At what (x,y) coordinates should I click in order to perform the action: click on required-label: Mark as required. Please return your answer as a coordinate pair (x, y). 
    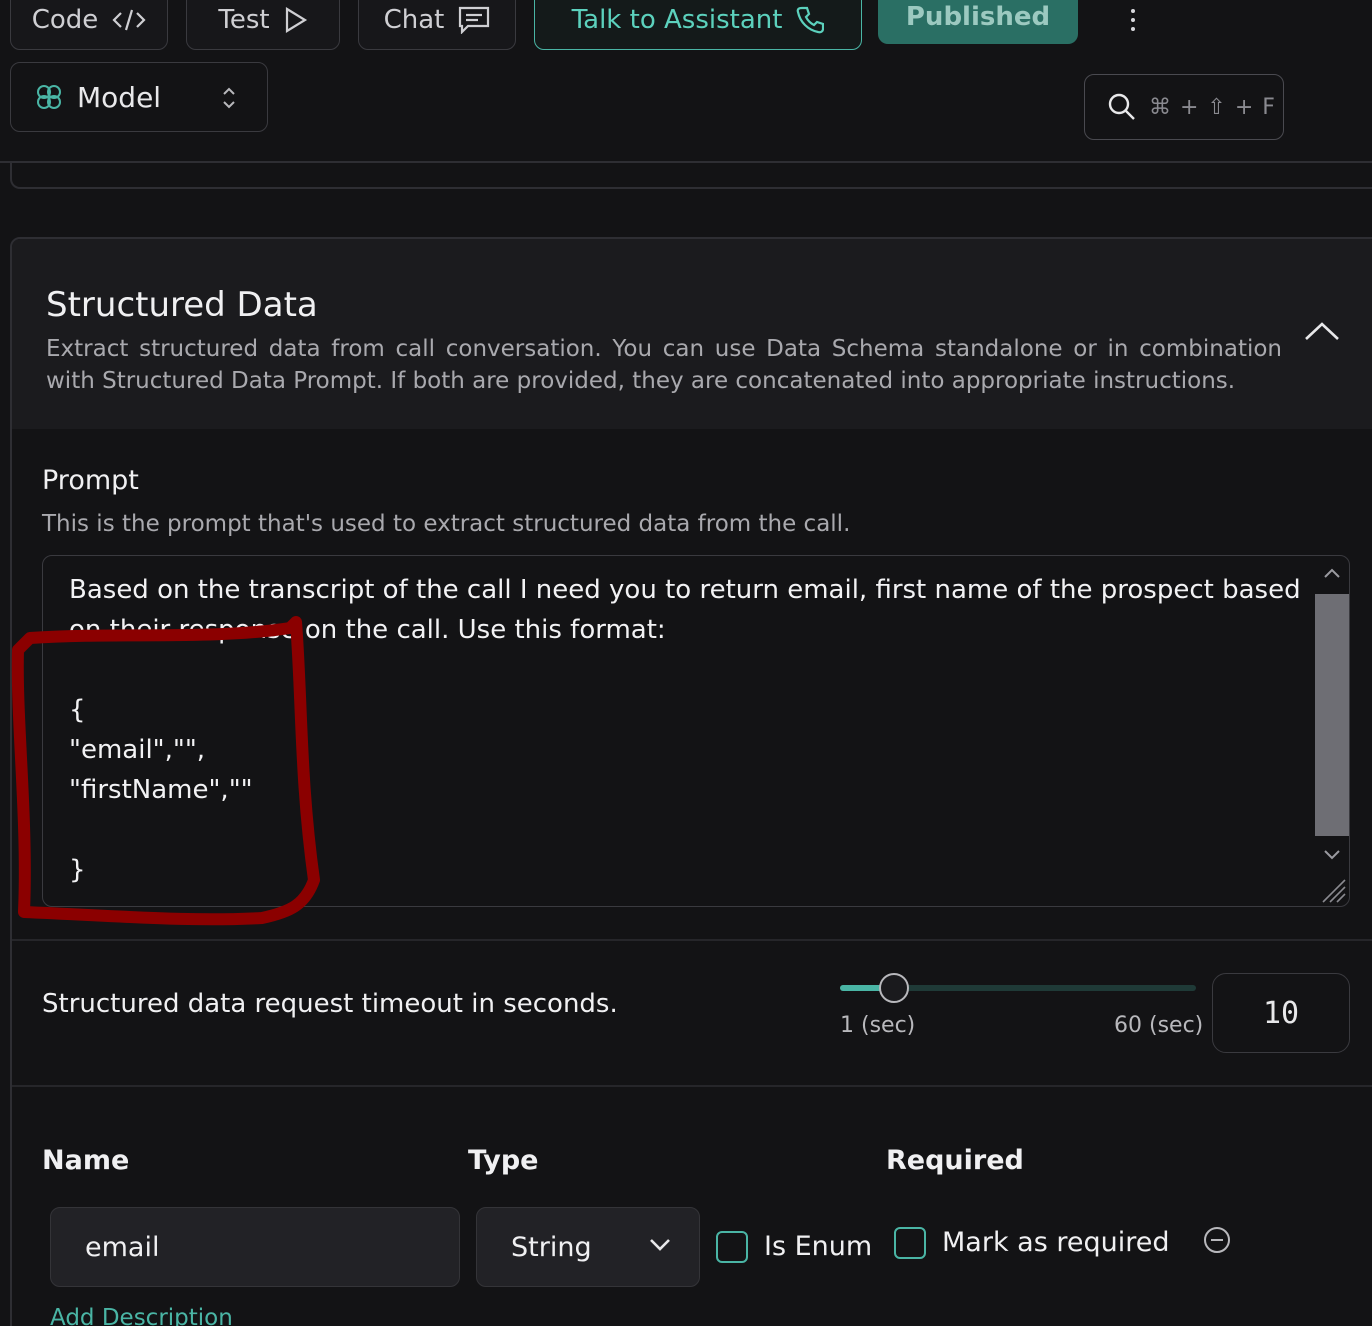
    Looking at the image, I should click on (1056, 1242).